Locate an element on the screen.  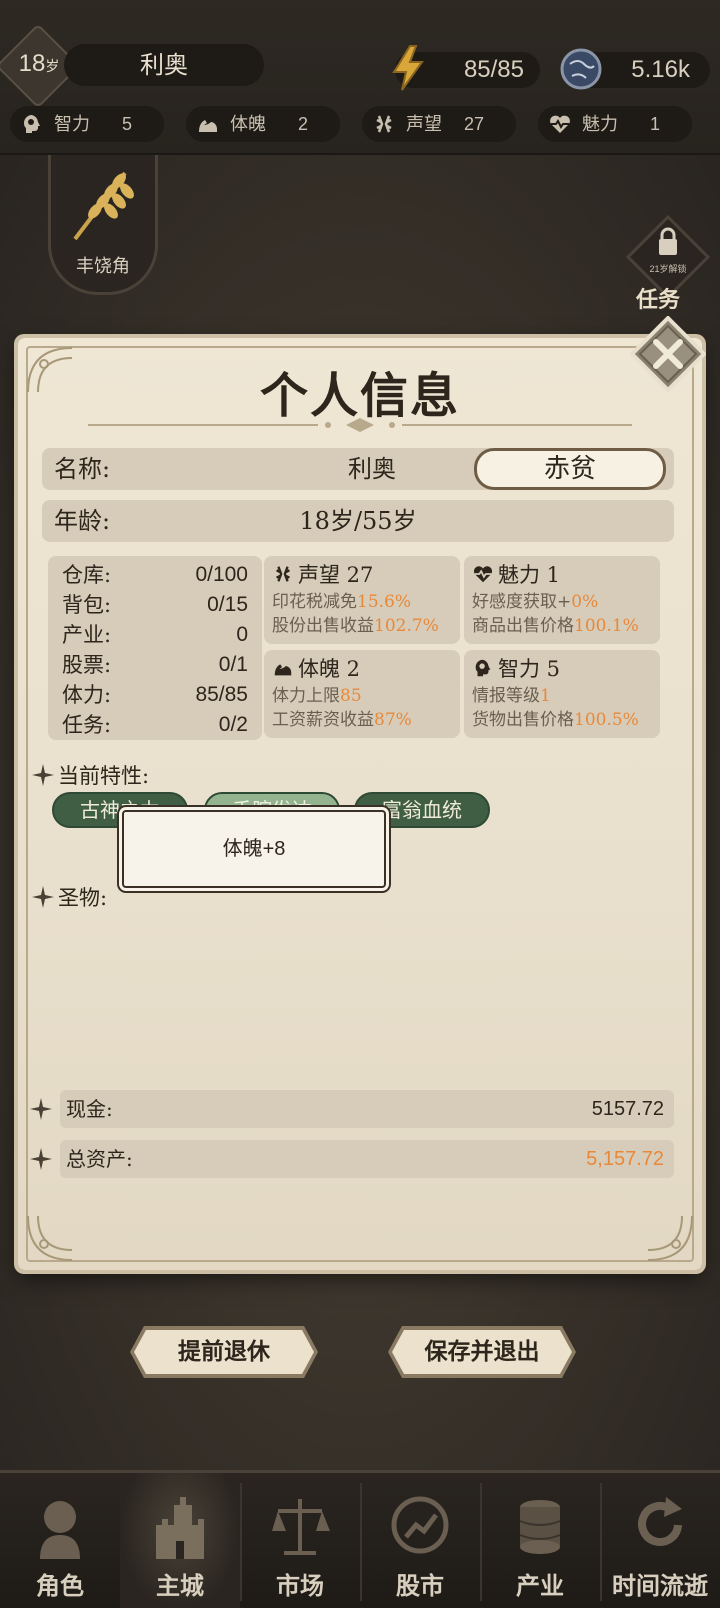
summary-line: 产业: 0 is located at coordinates (155, 635).